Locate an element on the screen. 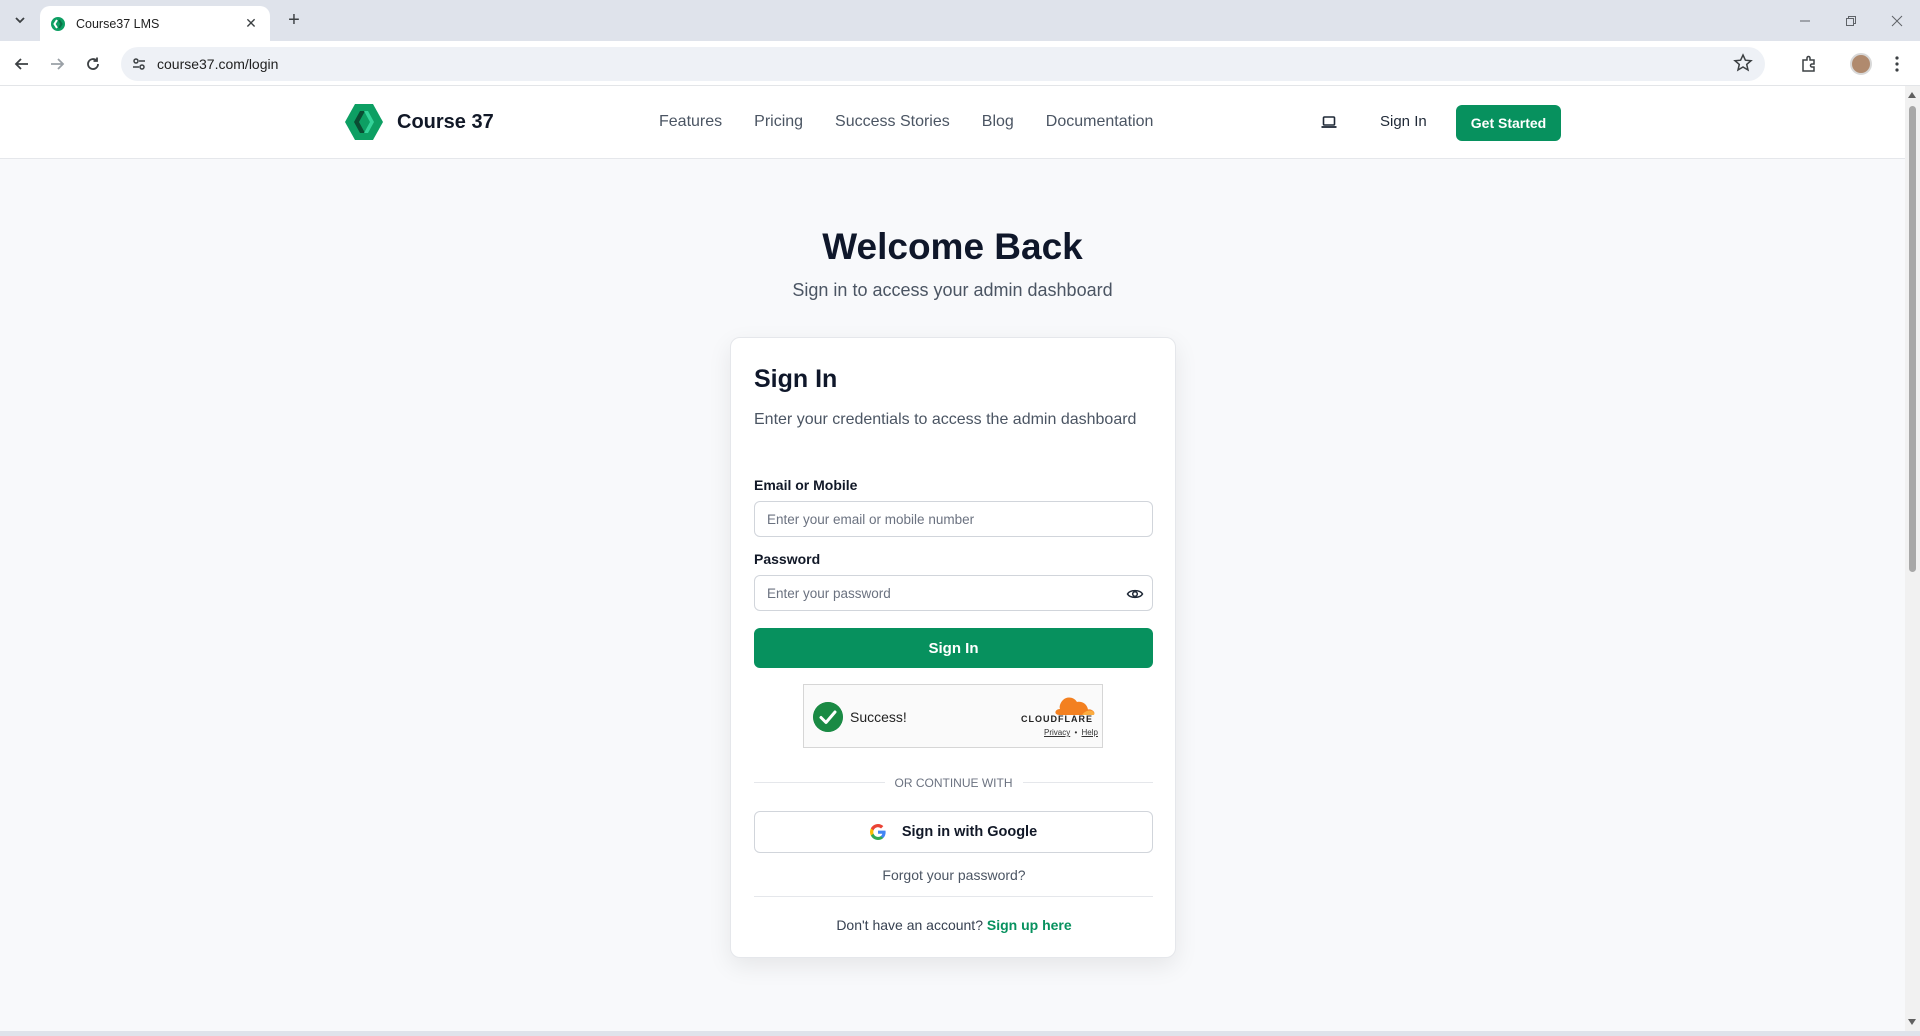 The image size is (1920, 1036). nav-blog: Blog is located at coordinates (998, 122).